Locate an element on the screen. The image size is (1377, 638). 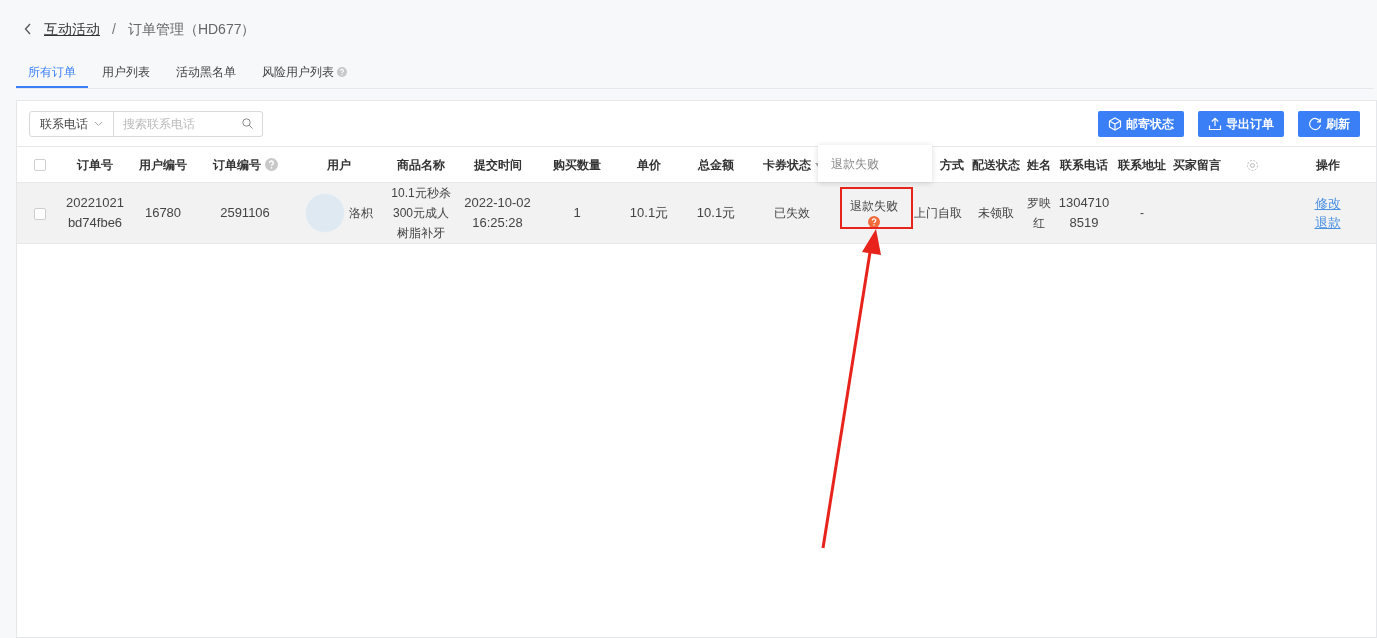
filter-dropdown: 联系电话 is located at coordinates (71, 123).